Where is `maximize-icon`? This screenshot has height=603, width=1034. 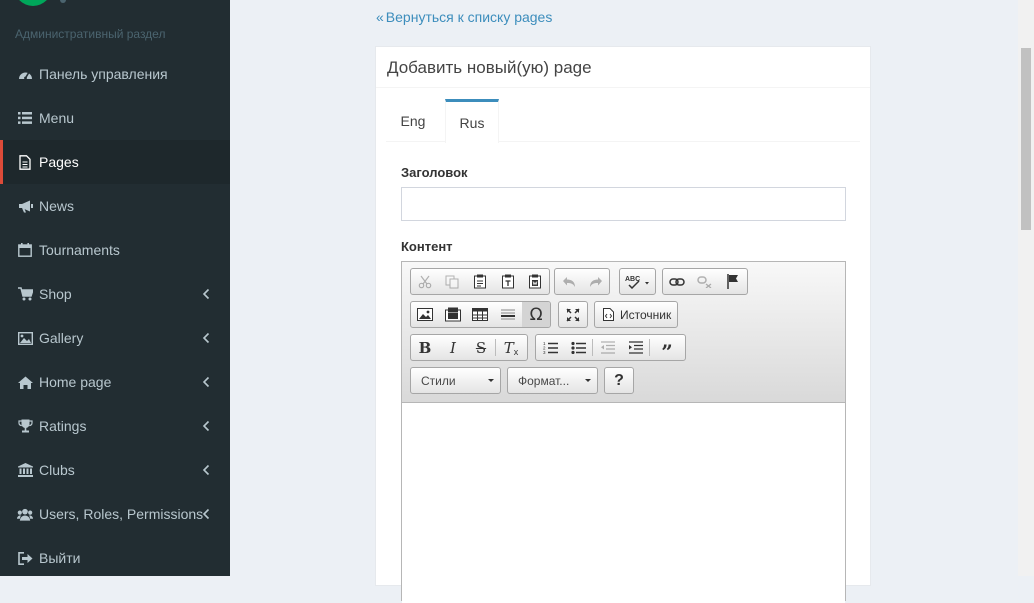 maximize-icon is located at coordinates (573, 314).